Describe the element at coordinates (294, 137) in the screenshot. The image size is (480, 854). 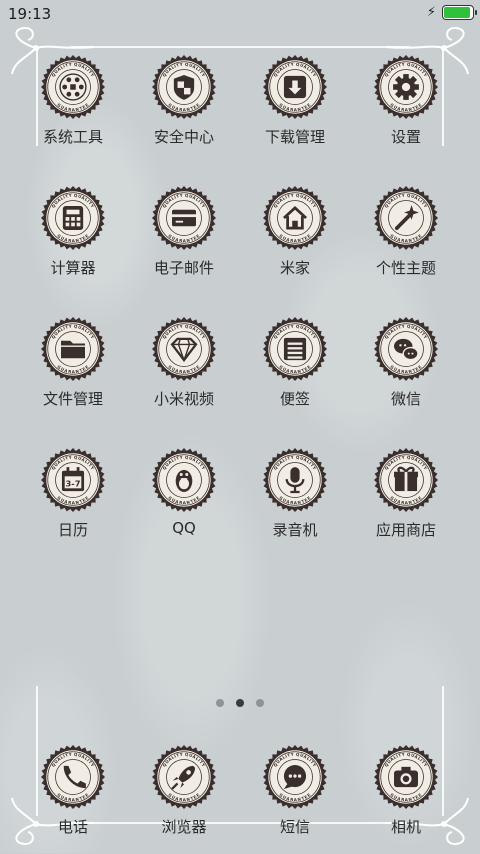
I see `app-label: 下载管理` at that location.